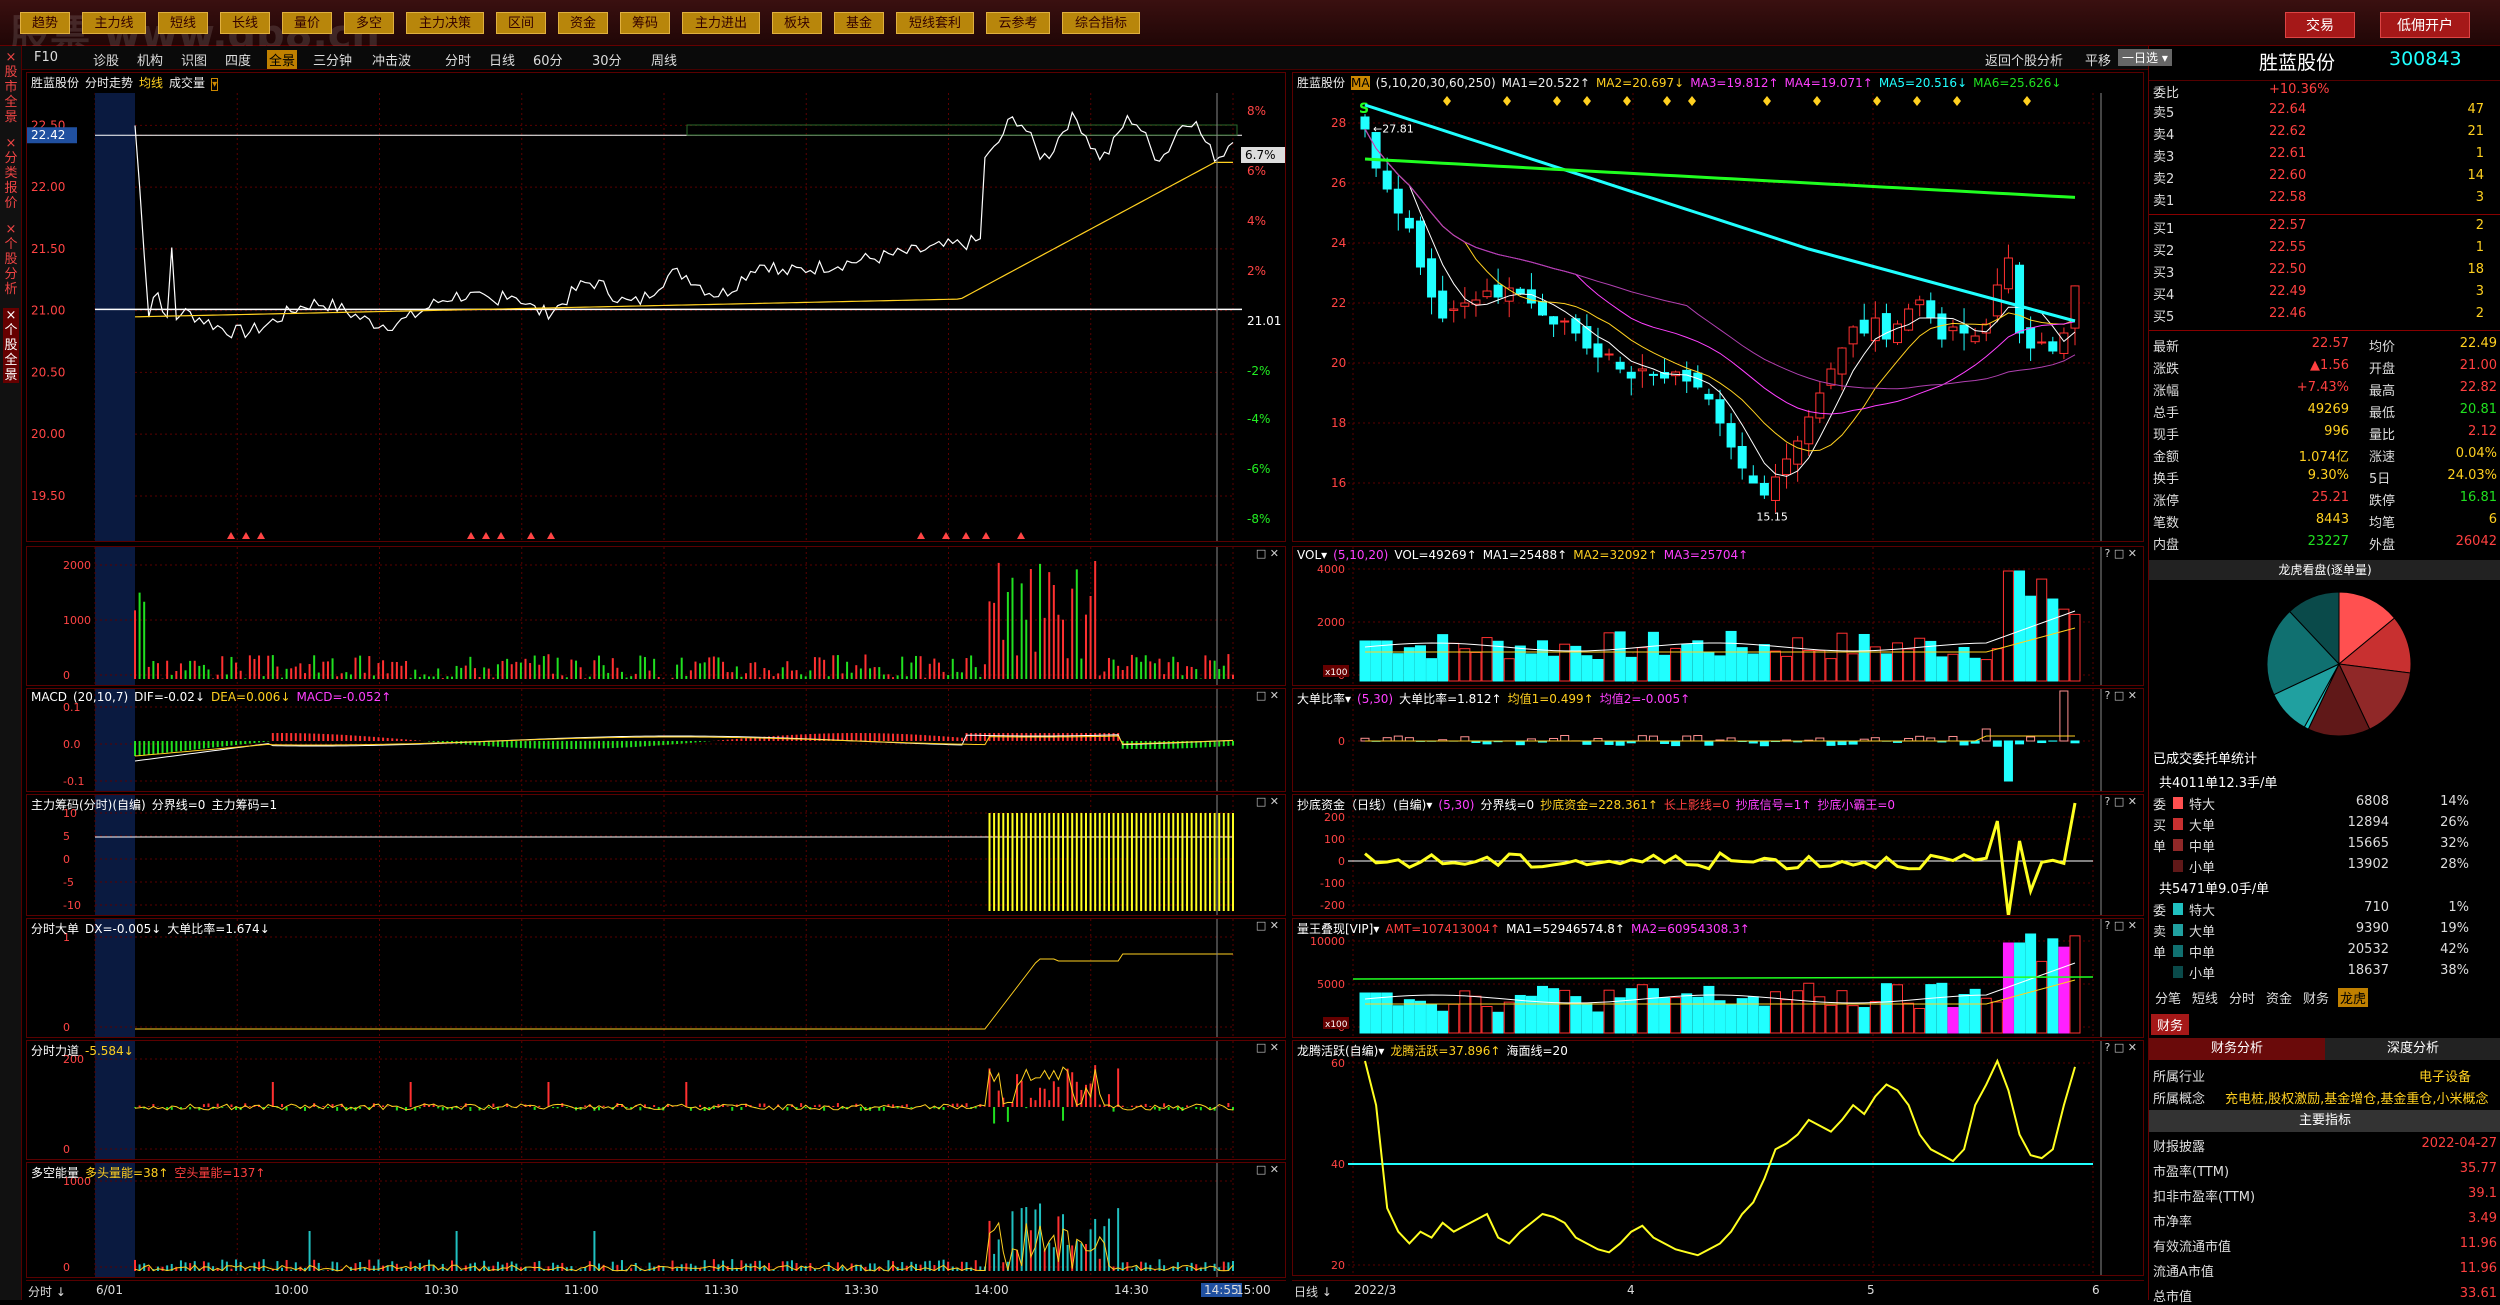 Image resolution: width=2500 pixels, height=1305 pixels. Describe the element at coordinates (2202, 866) in the screenshot. I see `order-type: 小单` at that location.